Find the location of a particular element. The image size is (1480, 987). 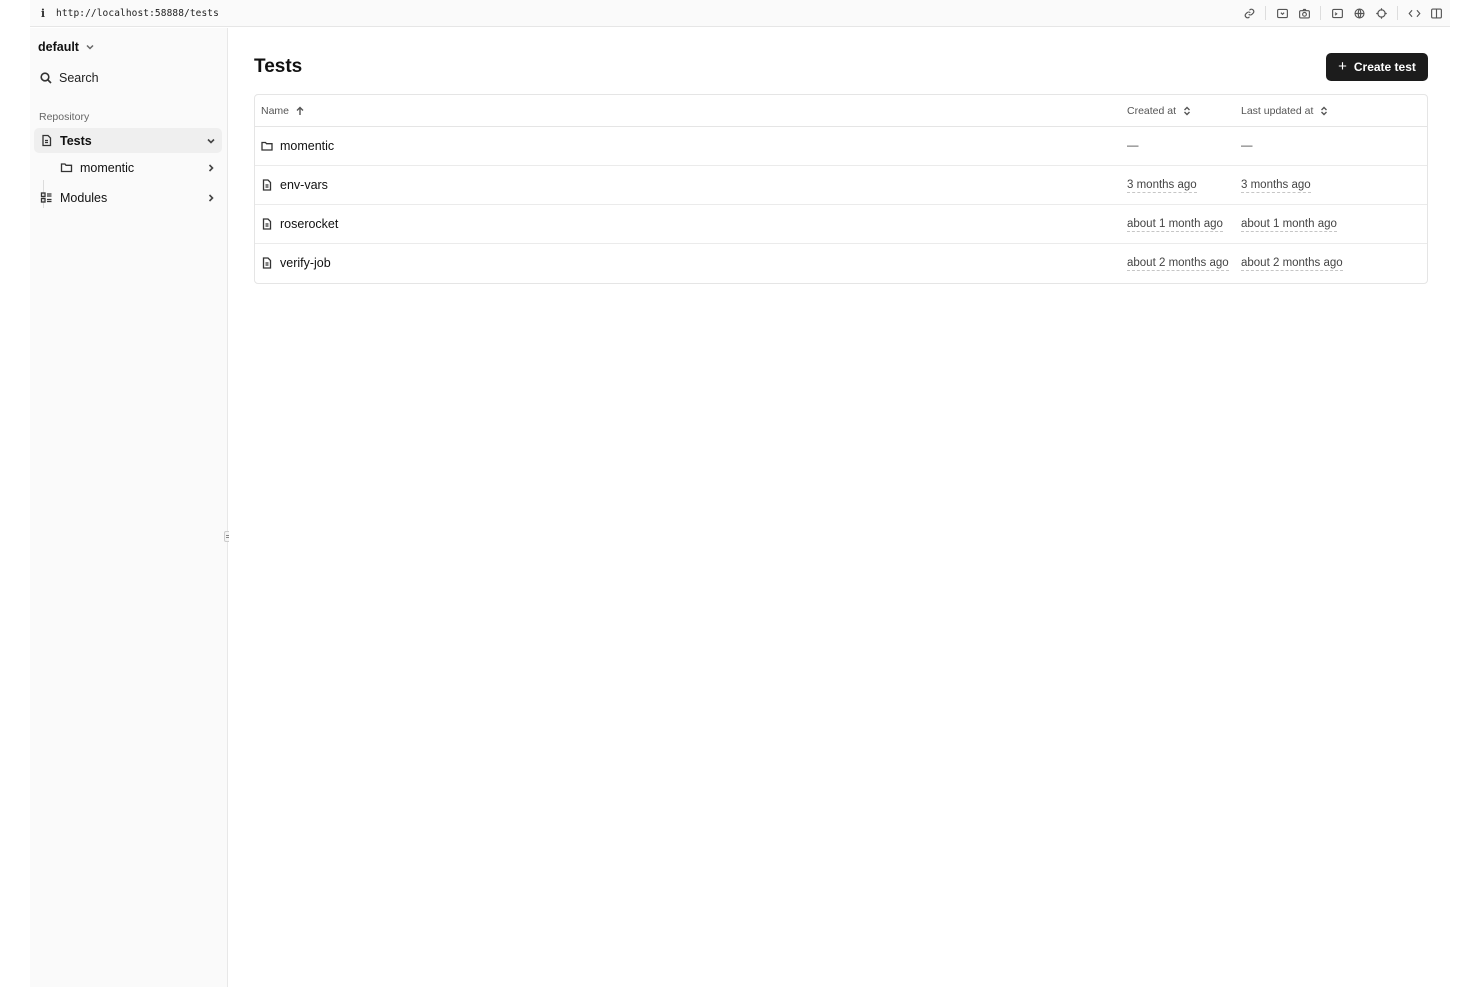

sidebar-item-tests: Tests is located at coordinates (128, 140).